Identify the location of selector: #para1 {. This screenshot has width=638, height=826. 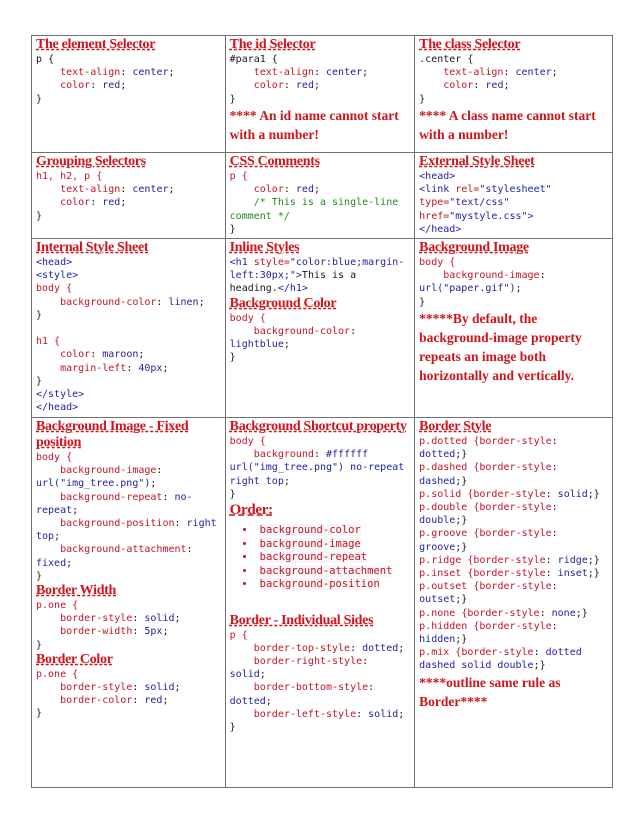
(253, 59).